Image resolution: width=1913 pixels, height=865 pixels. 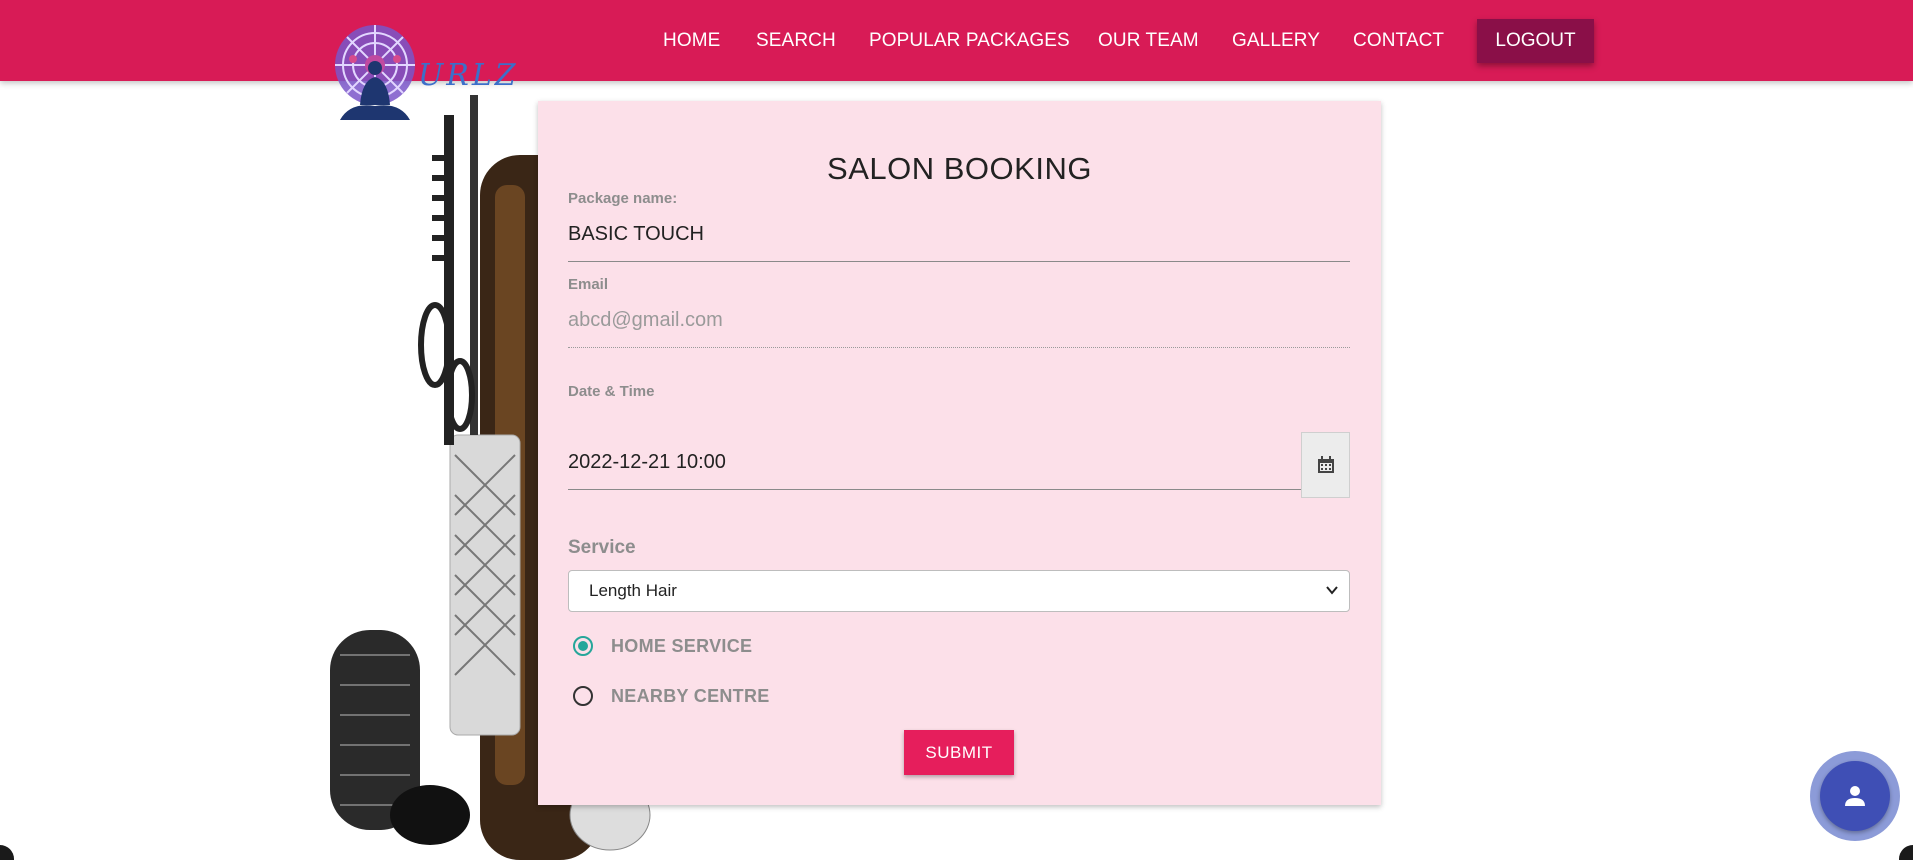 I want to click on nav-our-team: OUR TEAM, so click(x=1148, y=41).